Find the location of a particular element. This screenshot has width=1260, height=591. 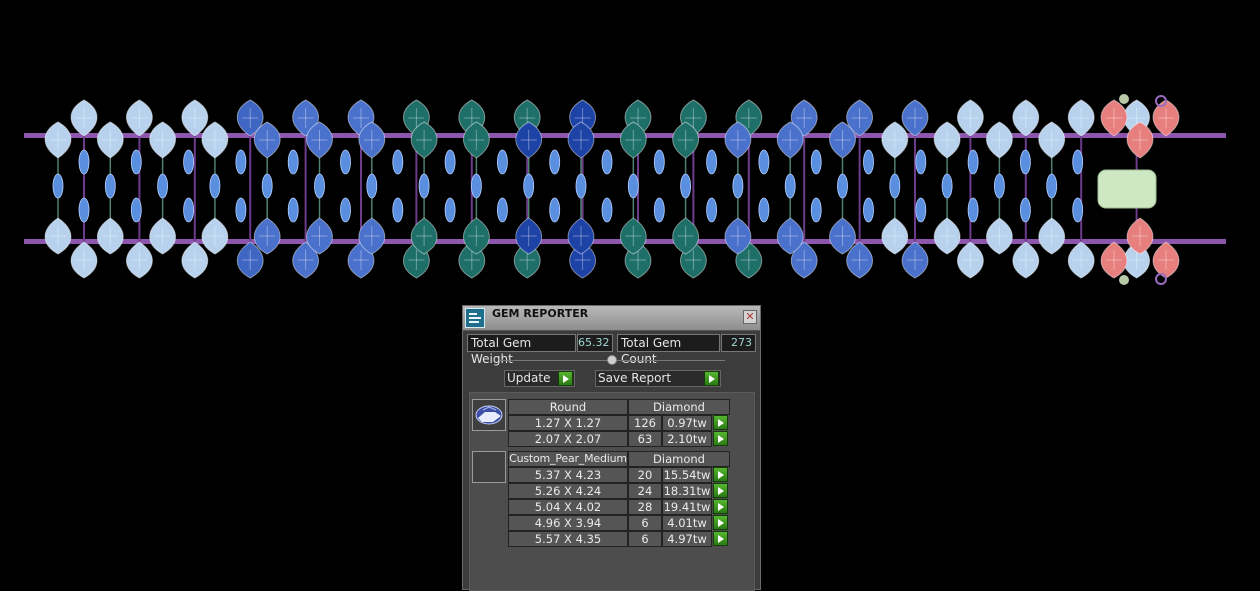

gem-weight: 2.10tw is located at coordinates (687, 439).